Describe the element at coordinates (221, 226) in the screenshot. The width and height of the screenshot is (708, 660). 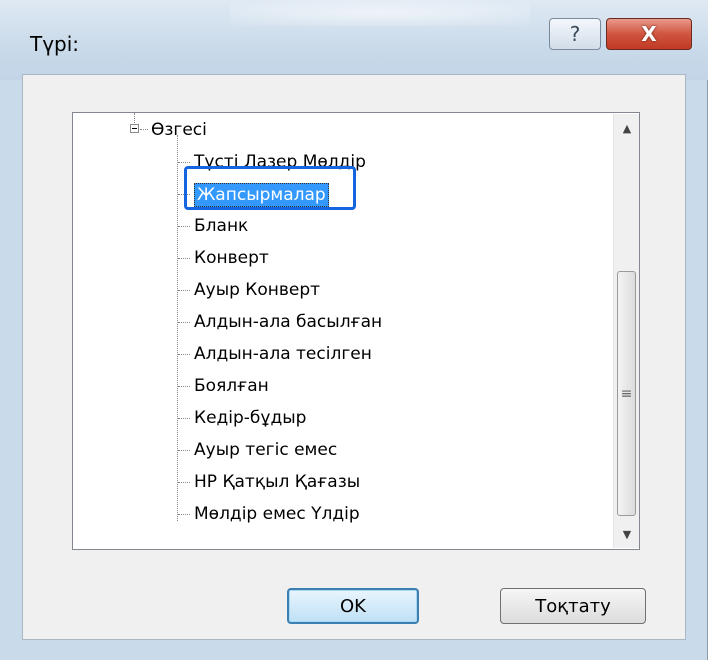
I see `tree-item: Бланк` at that location.